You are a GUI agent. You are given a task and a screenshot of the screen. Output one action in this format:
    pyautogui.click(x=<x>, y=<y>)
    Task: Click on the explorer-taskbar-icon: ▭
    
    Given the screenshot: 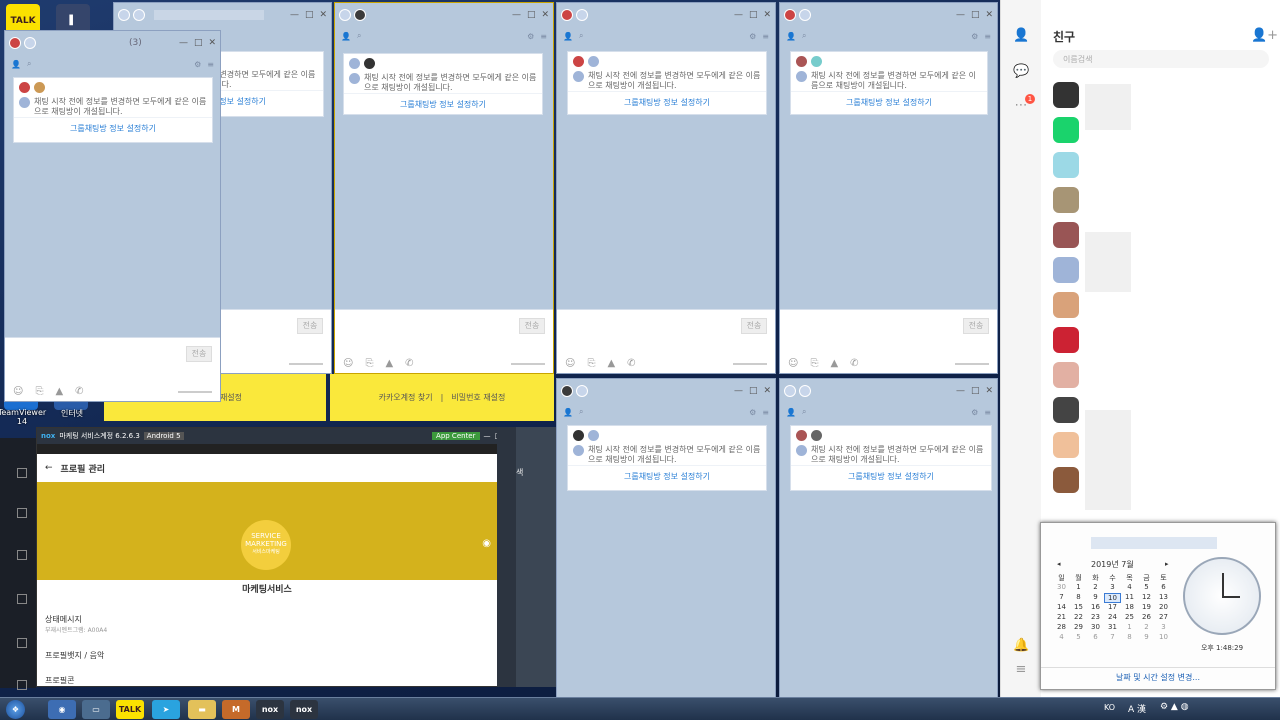 What is the action you would take?
    pyautogui.click(x=96, y=709)
    